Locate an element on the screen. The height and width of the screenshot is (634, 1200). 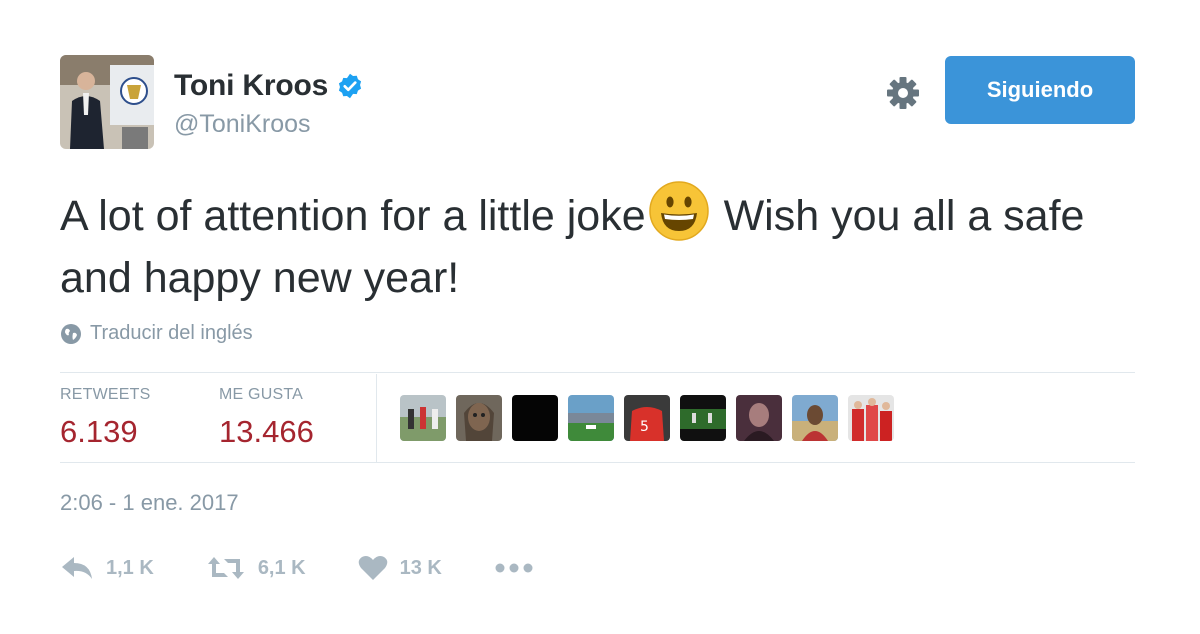
stats-divider is located at coordinates (376, 418).